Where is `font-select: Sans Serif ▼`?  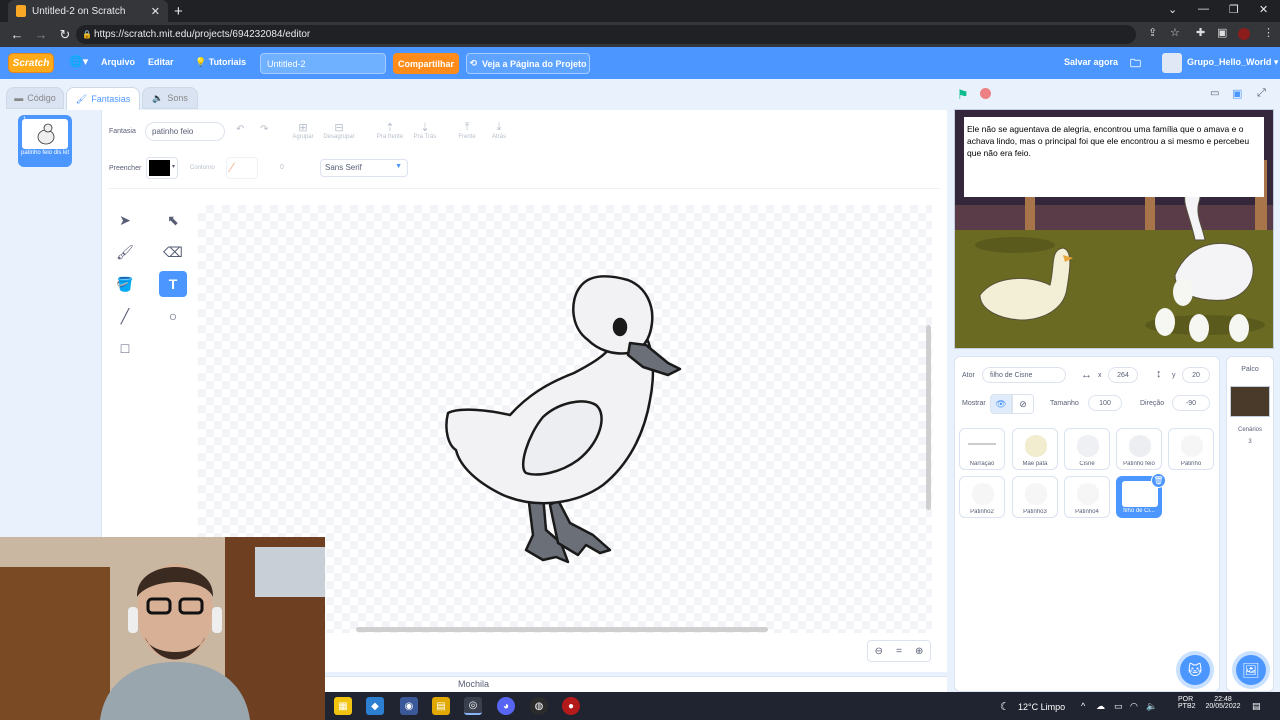
font-select: Sans Serif ▼ is located at coordinates (364, 168).